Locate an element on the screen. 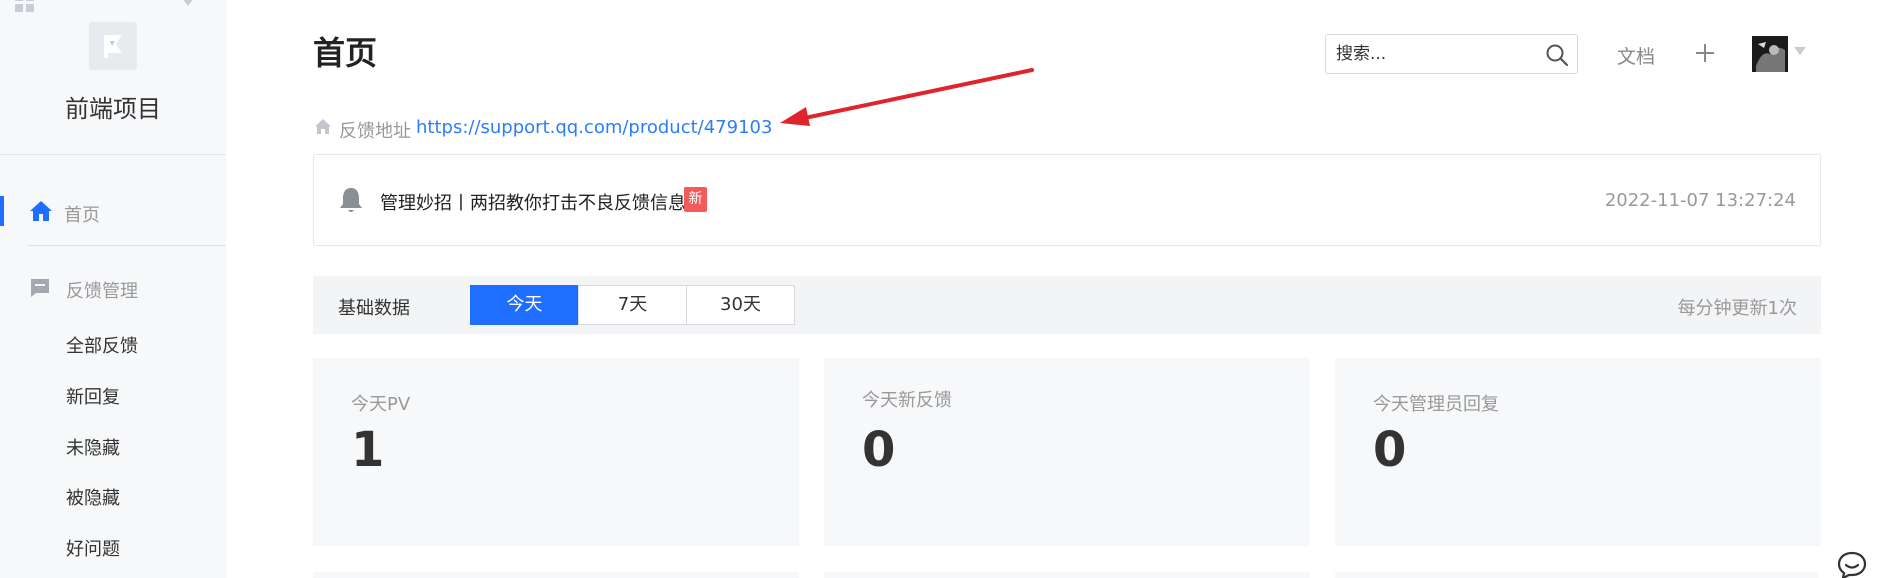 Image resolution: width=1889 pixels, height=578 pixels. metric-value: 1 is located at coordinates (368, 450).